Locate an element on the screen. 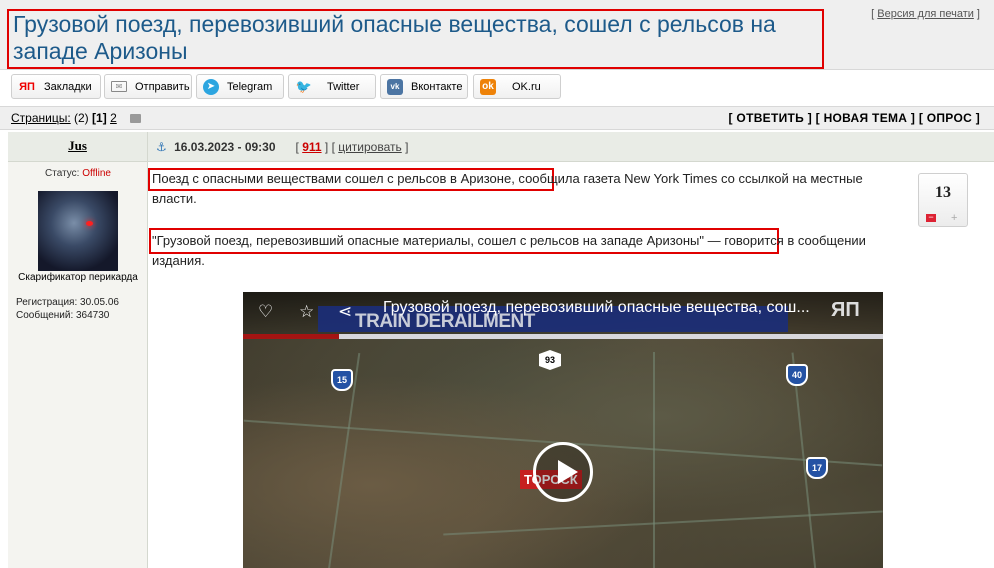  vk-label: Вконтакте is located at coordinates (437, 86).